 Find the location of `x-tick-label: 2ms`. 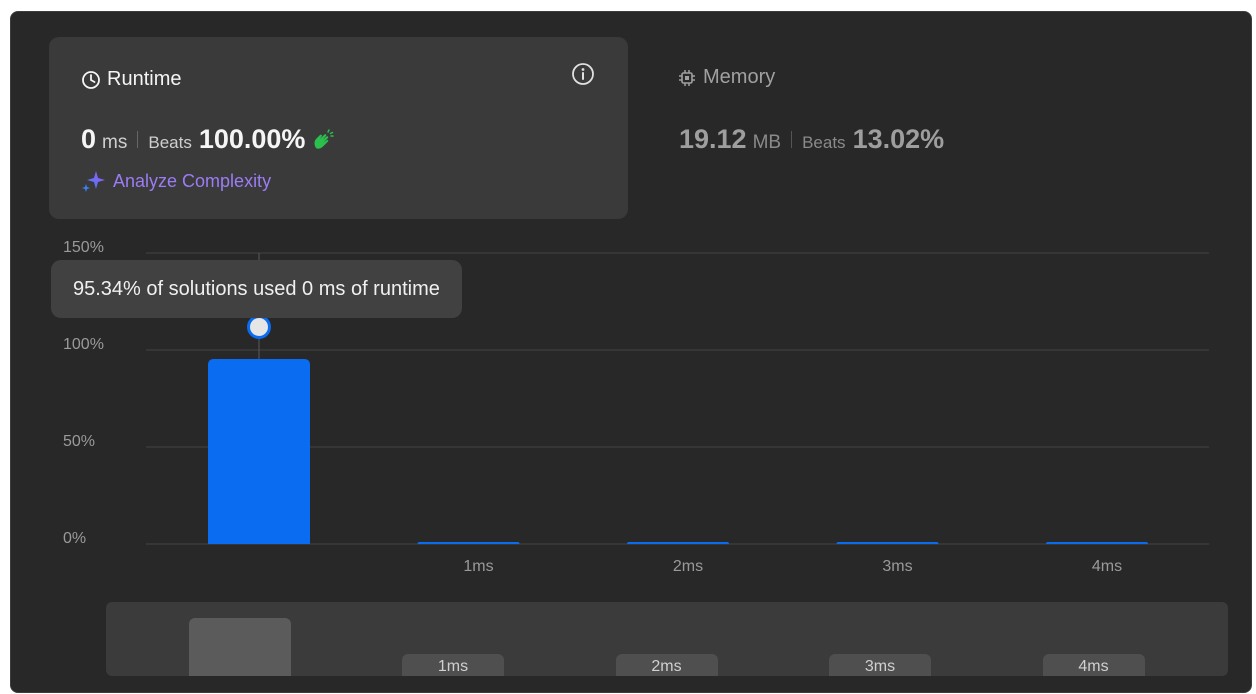

x-tick-label: 2ms is located at coordinates (688, 566).